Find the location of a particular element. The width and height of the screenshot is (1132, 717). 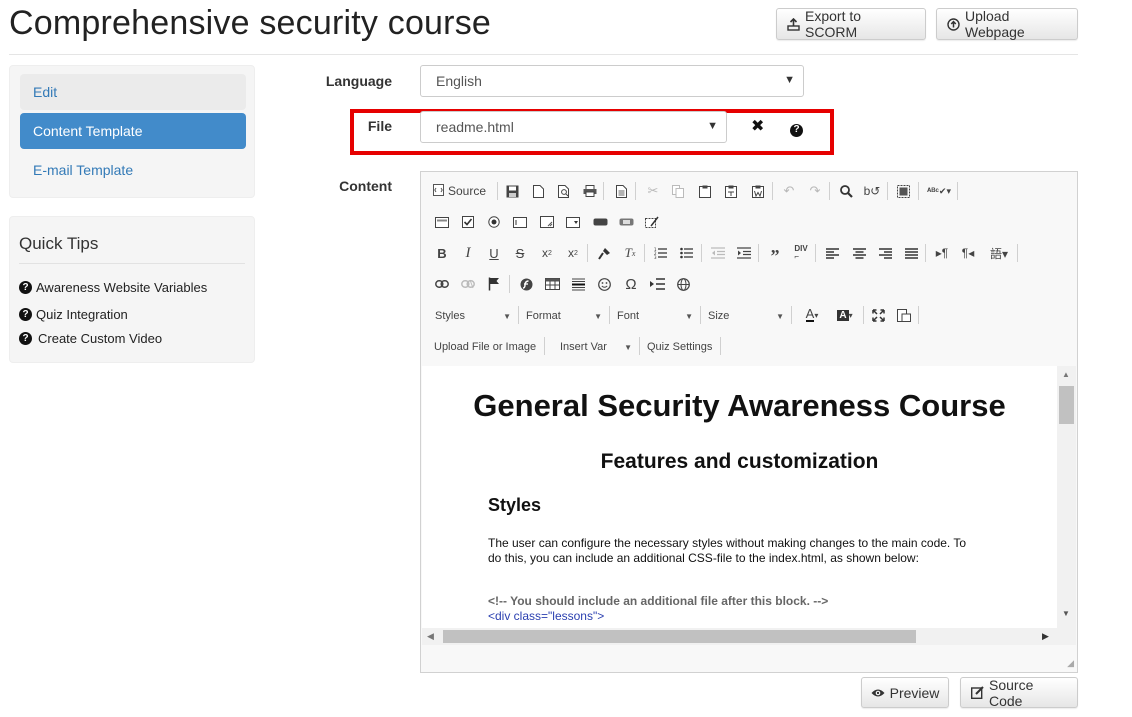

remove-format-icon: Tx is located at coordinates (630, 253).